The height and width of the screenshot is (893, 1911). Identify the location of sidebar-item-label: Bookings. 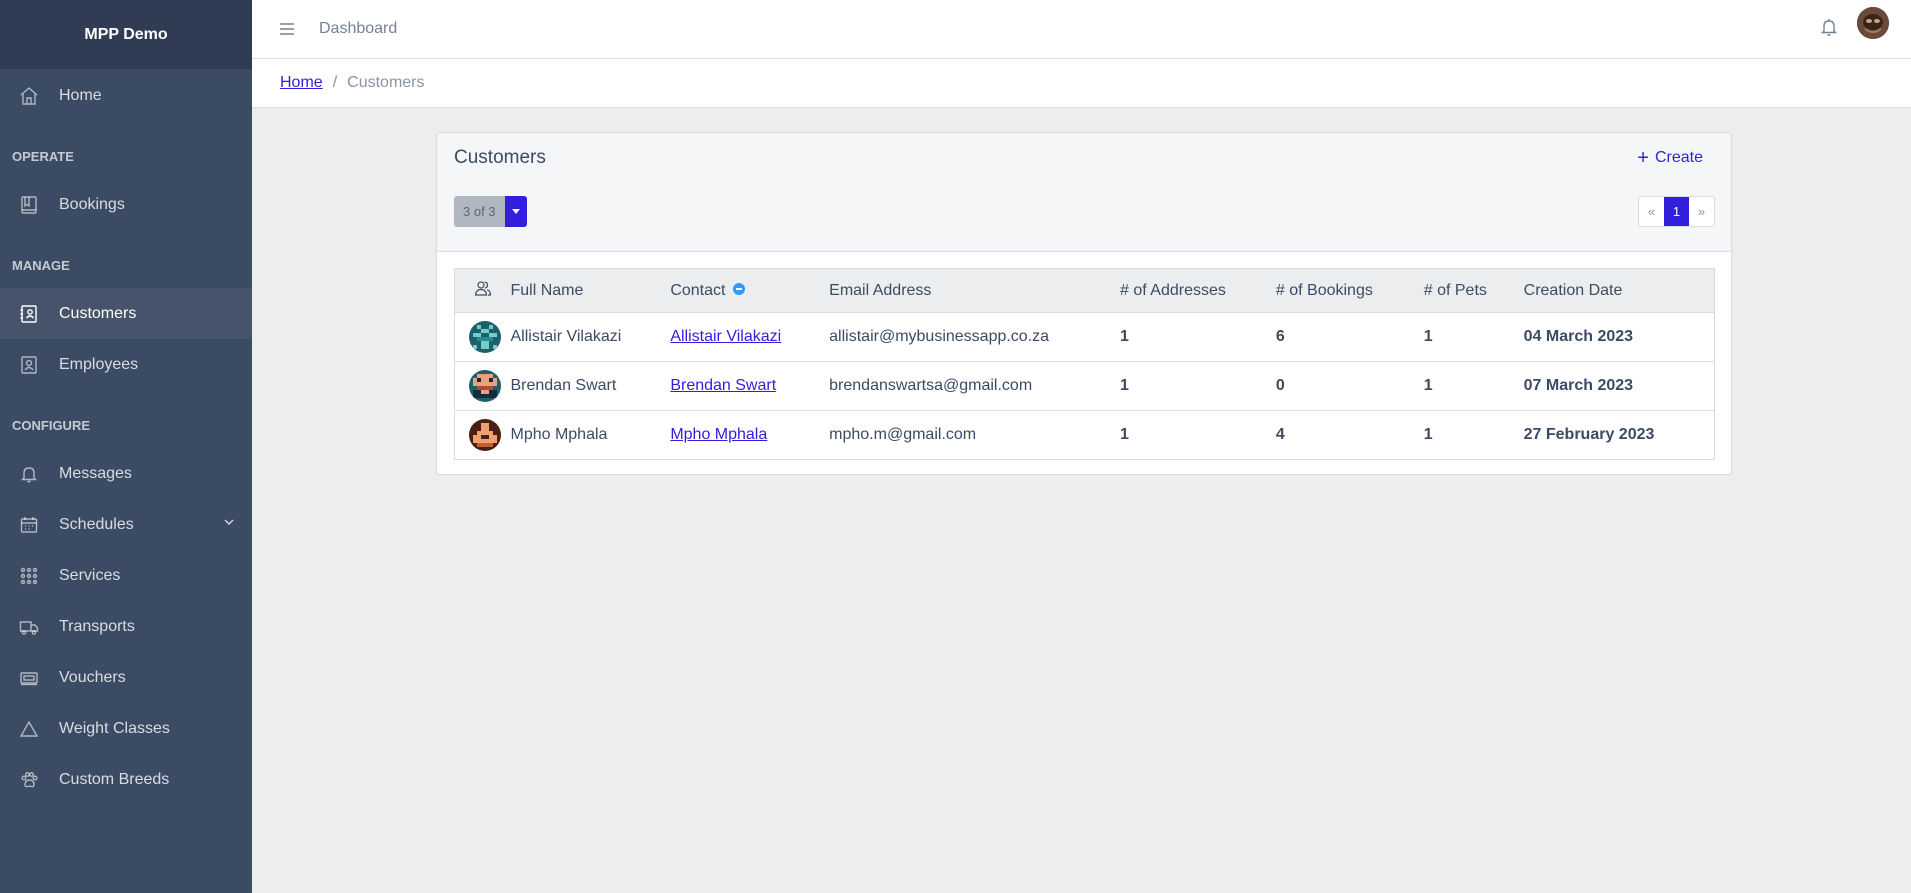
(92, 204).